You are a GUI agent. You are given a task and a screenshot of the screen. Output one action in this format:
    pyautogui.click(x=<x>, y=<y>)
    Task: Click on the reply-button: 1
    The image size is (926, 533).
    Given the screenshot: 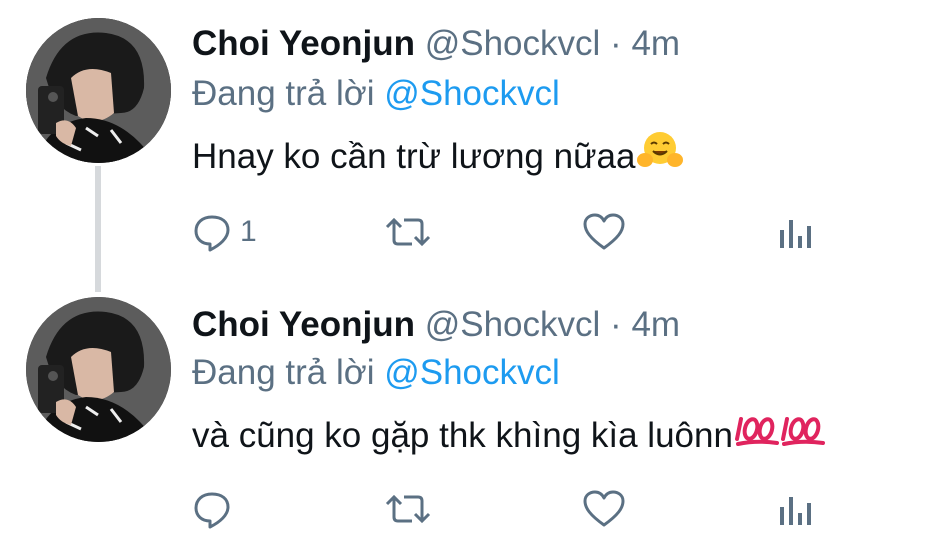 What is the action you would take?
    pyautogui.click(x=224, y=232)
    